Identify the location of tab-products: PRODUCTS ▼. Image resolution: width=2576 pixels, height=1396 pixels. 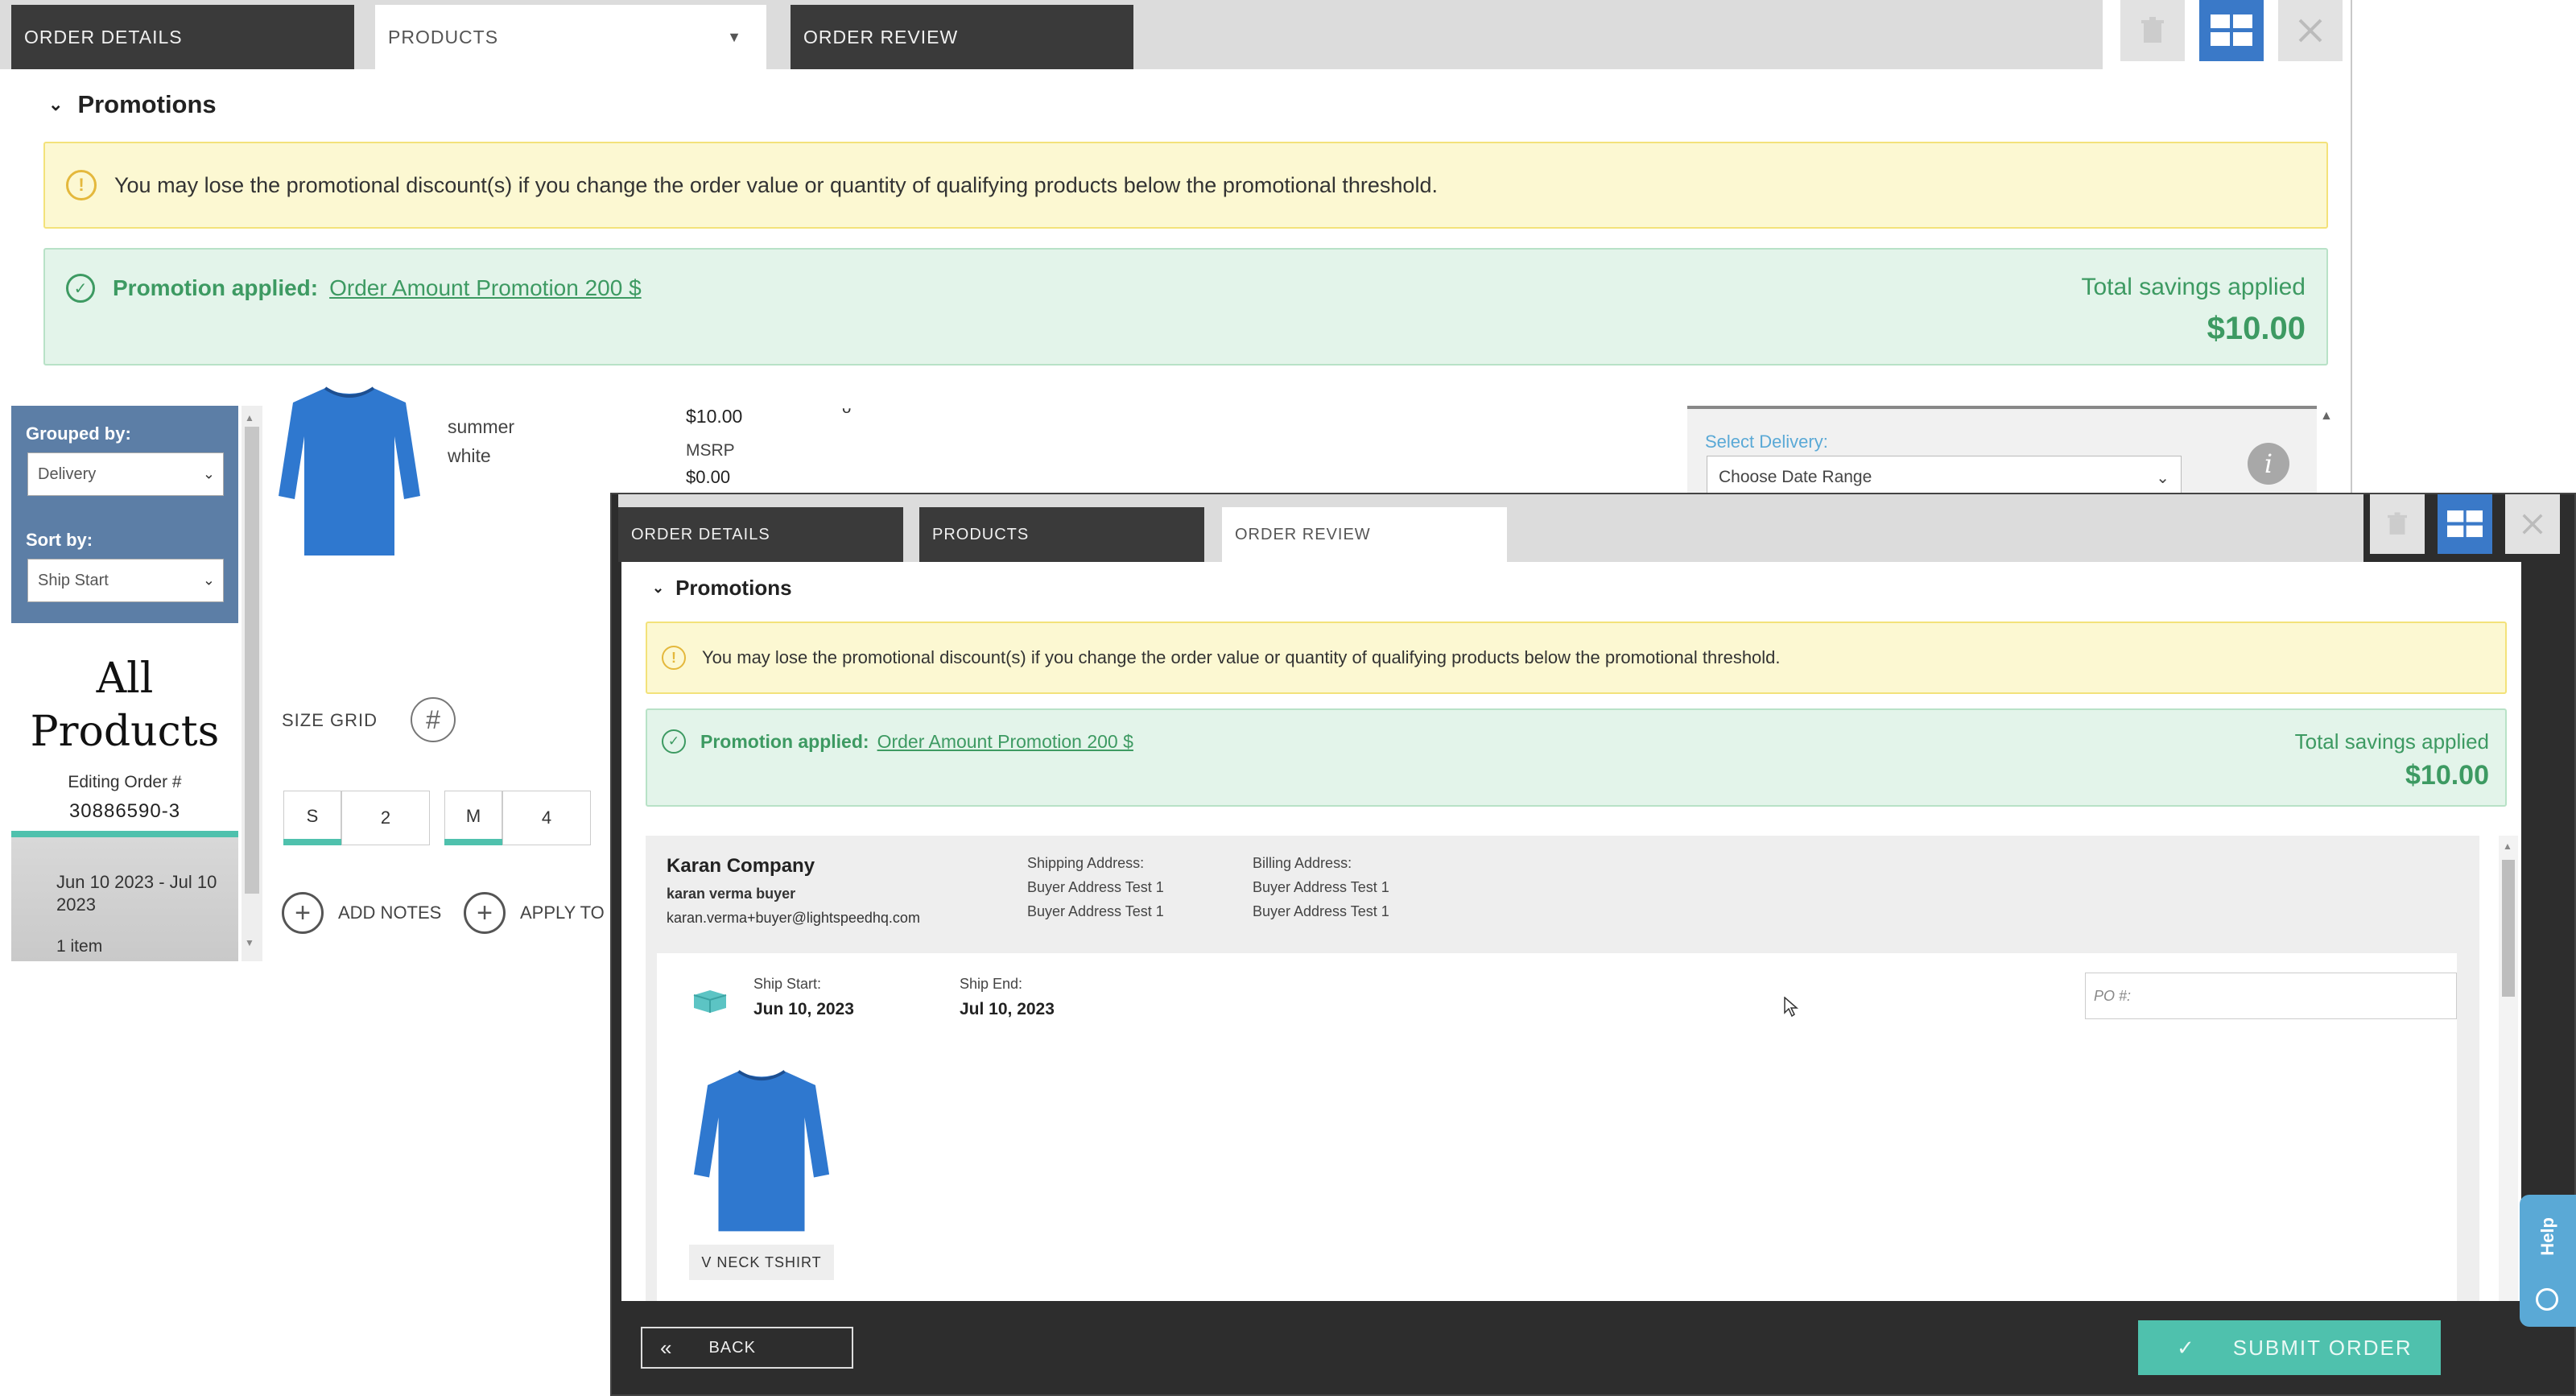
(570, 37).